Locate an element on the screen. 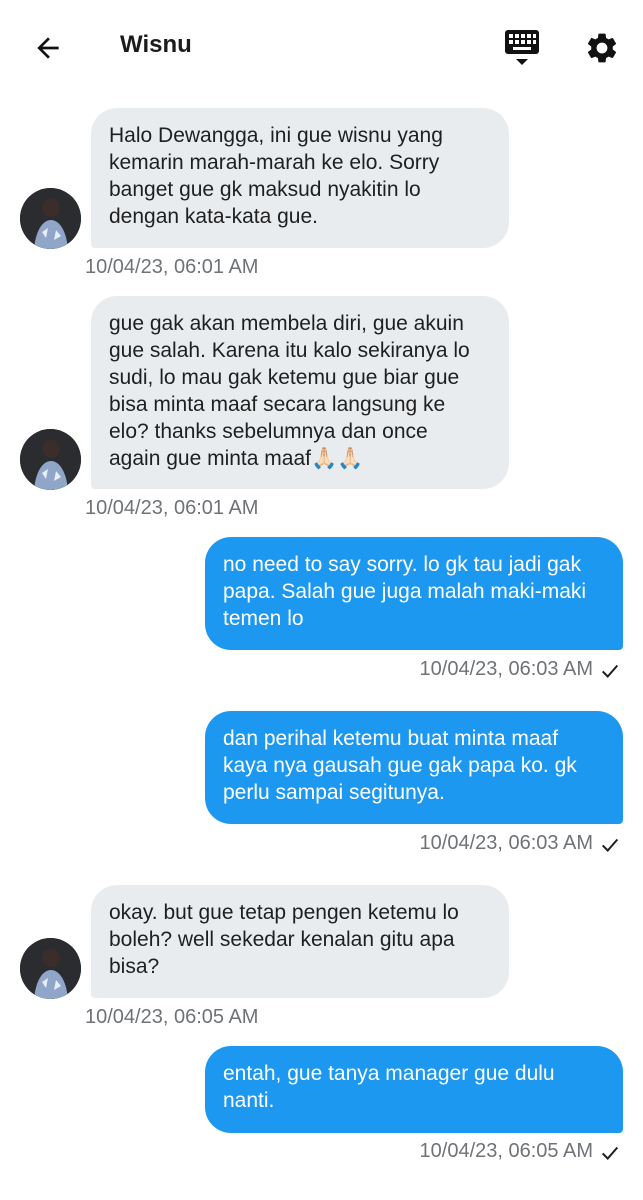  keyboard-button is located at coordinates (522, 48).